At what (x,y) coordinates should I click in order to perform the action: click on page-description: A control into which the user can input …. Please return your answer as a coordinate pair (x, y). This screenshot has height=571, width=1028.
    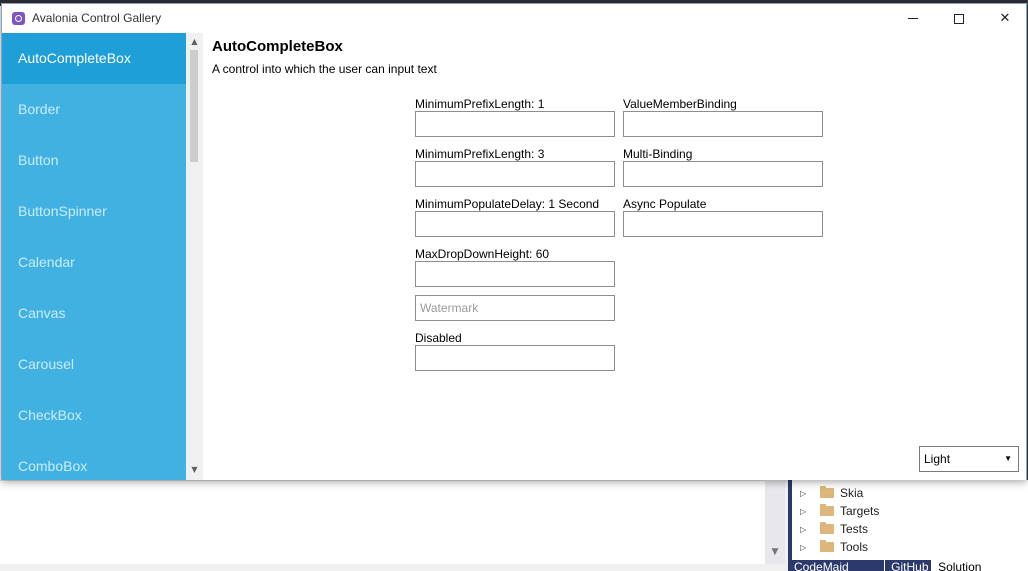
    Looking at the image, I should click on (324, 69).